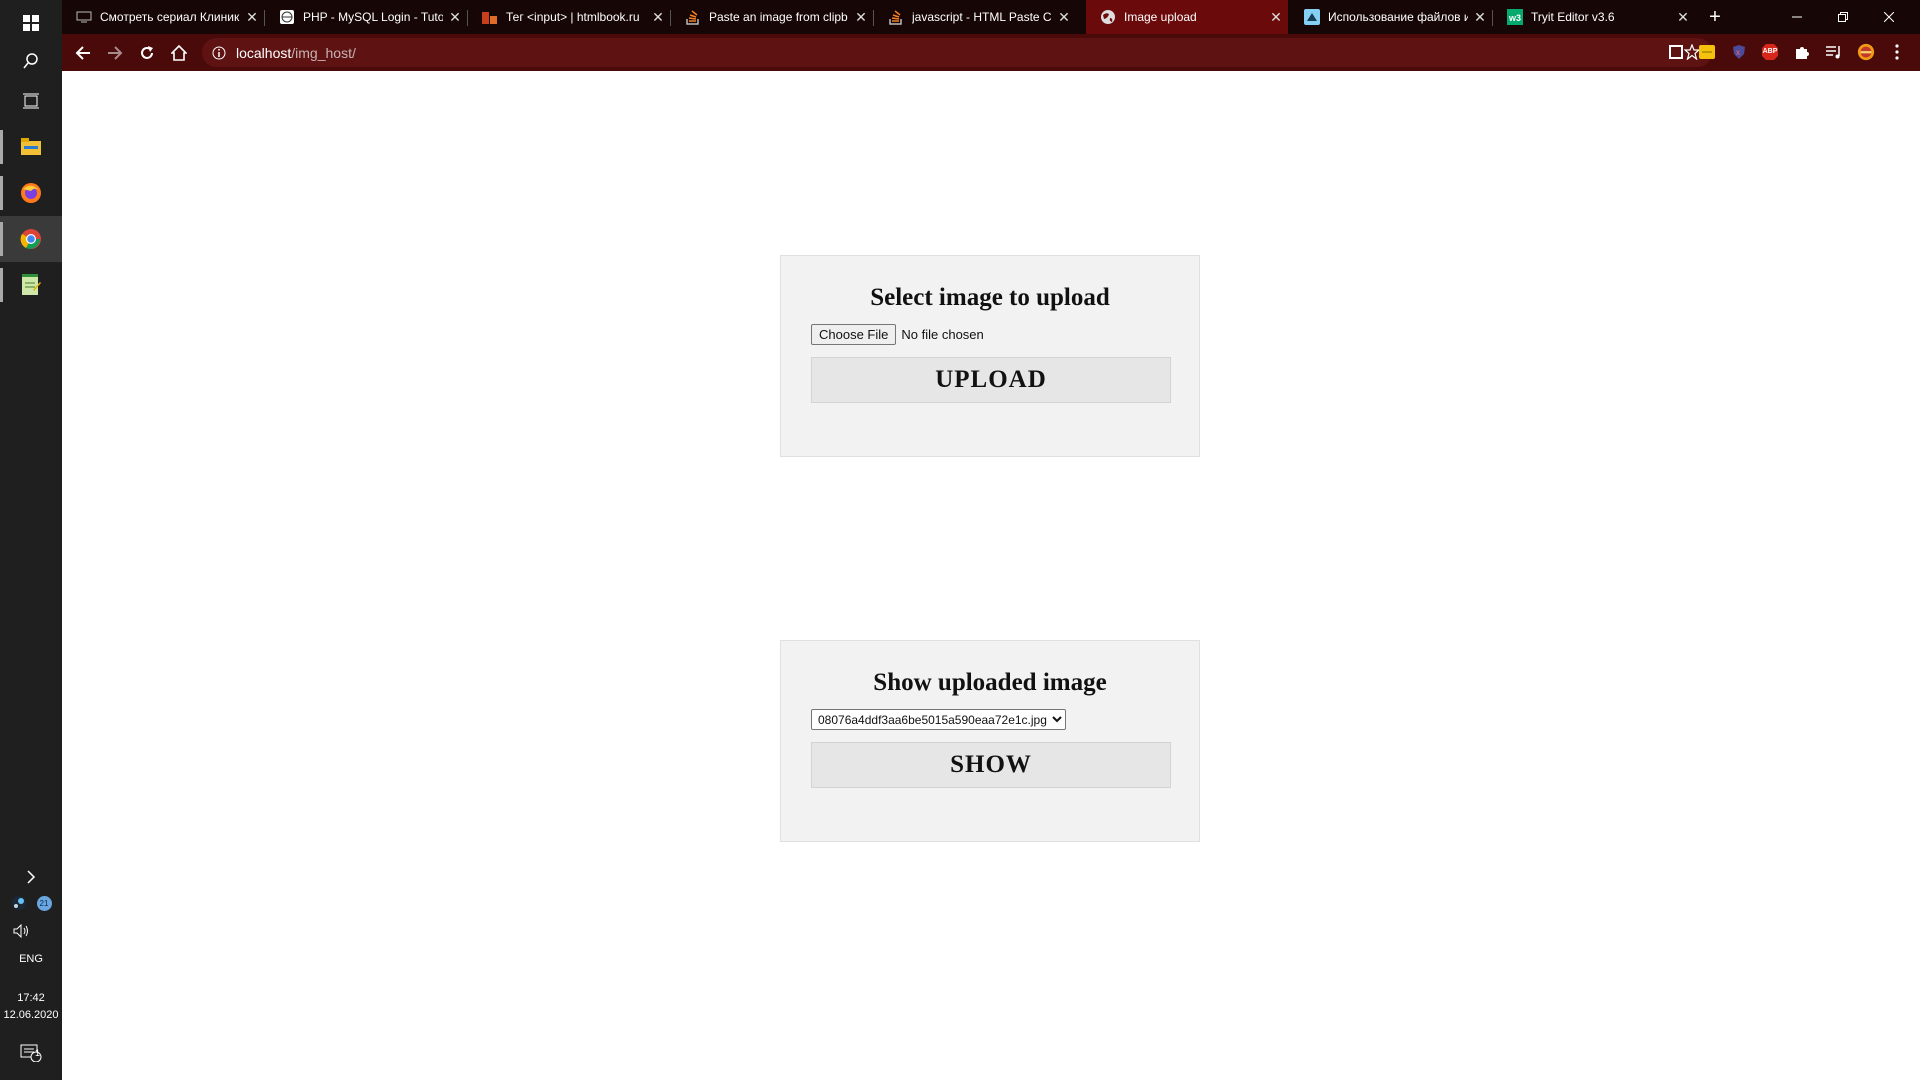 This screenshot has width=1920, height=1080. What do you see at coordinates (31, 1015) in the screenshot?
I see `clock-date: 12.06.2020` at bounding box center [31, 1015].